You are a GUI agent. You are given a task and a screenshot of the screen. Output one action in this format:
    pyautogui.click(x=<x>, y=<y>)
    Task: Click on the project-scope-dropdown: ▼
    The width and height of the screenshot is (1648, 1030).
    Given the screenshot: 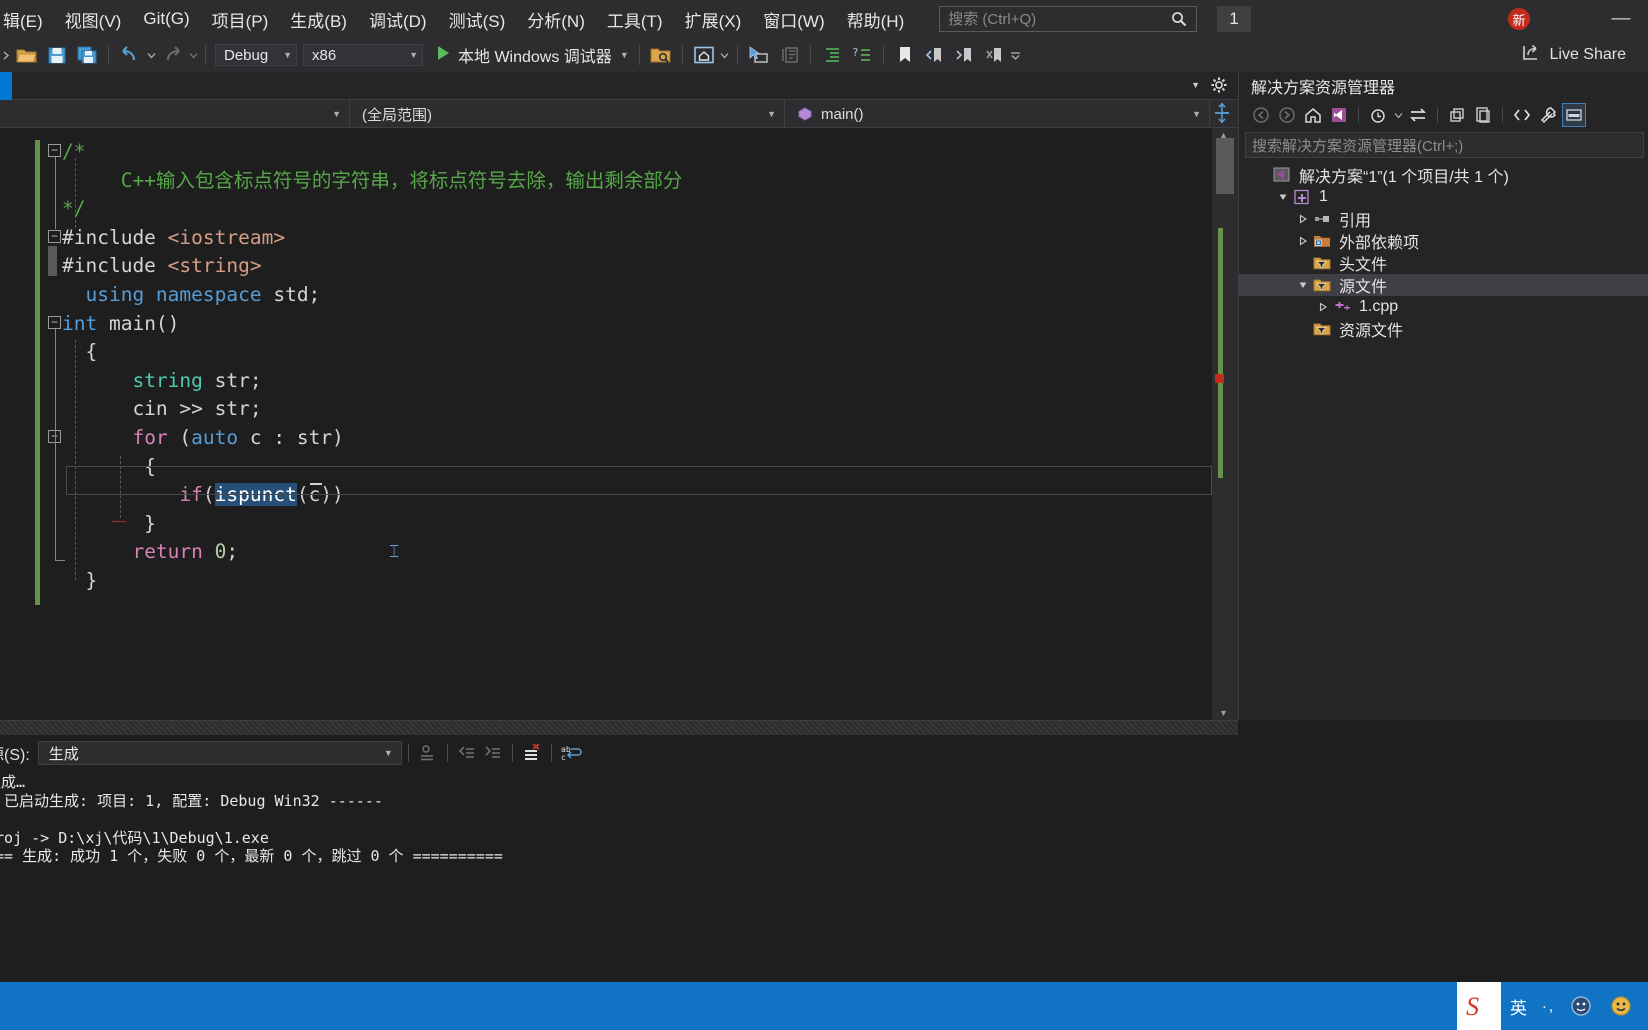 What is the action you would take?
    pyautogui.click(x=175, y=114)
    